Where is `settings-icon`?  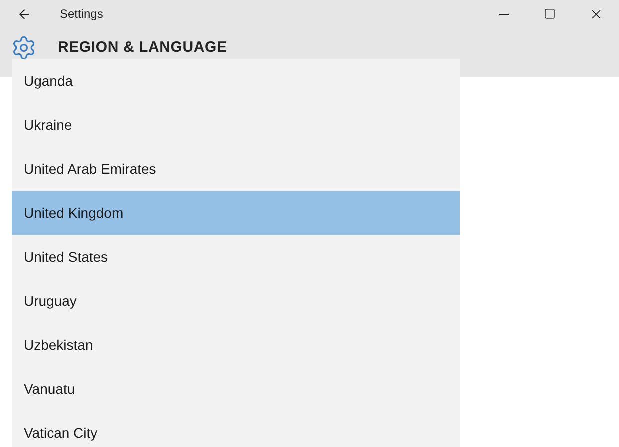 settings-icon is located at coordinates (24, 48).